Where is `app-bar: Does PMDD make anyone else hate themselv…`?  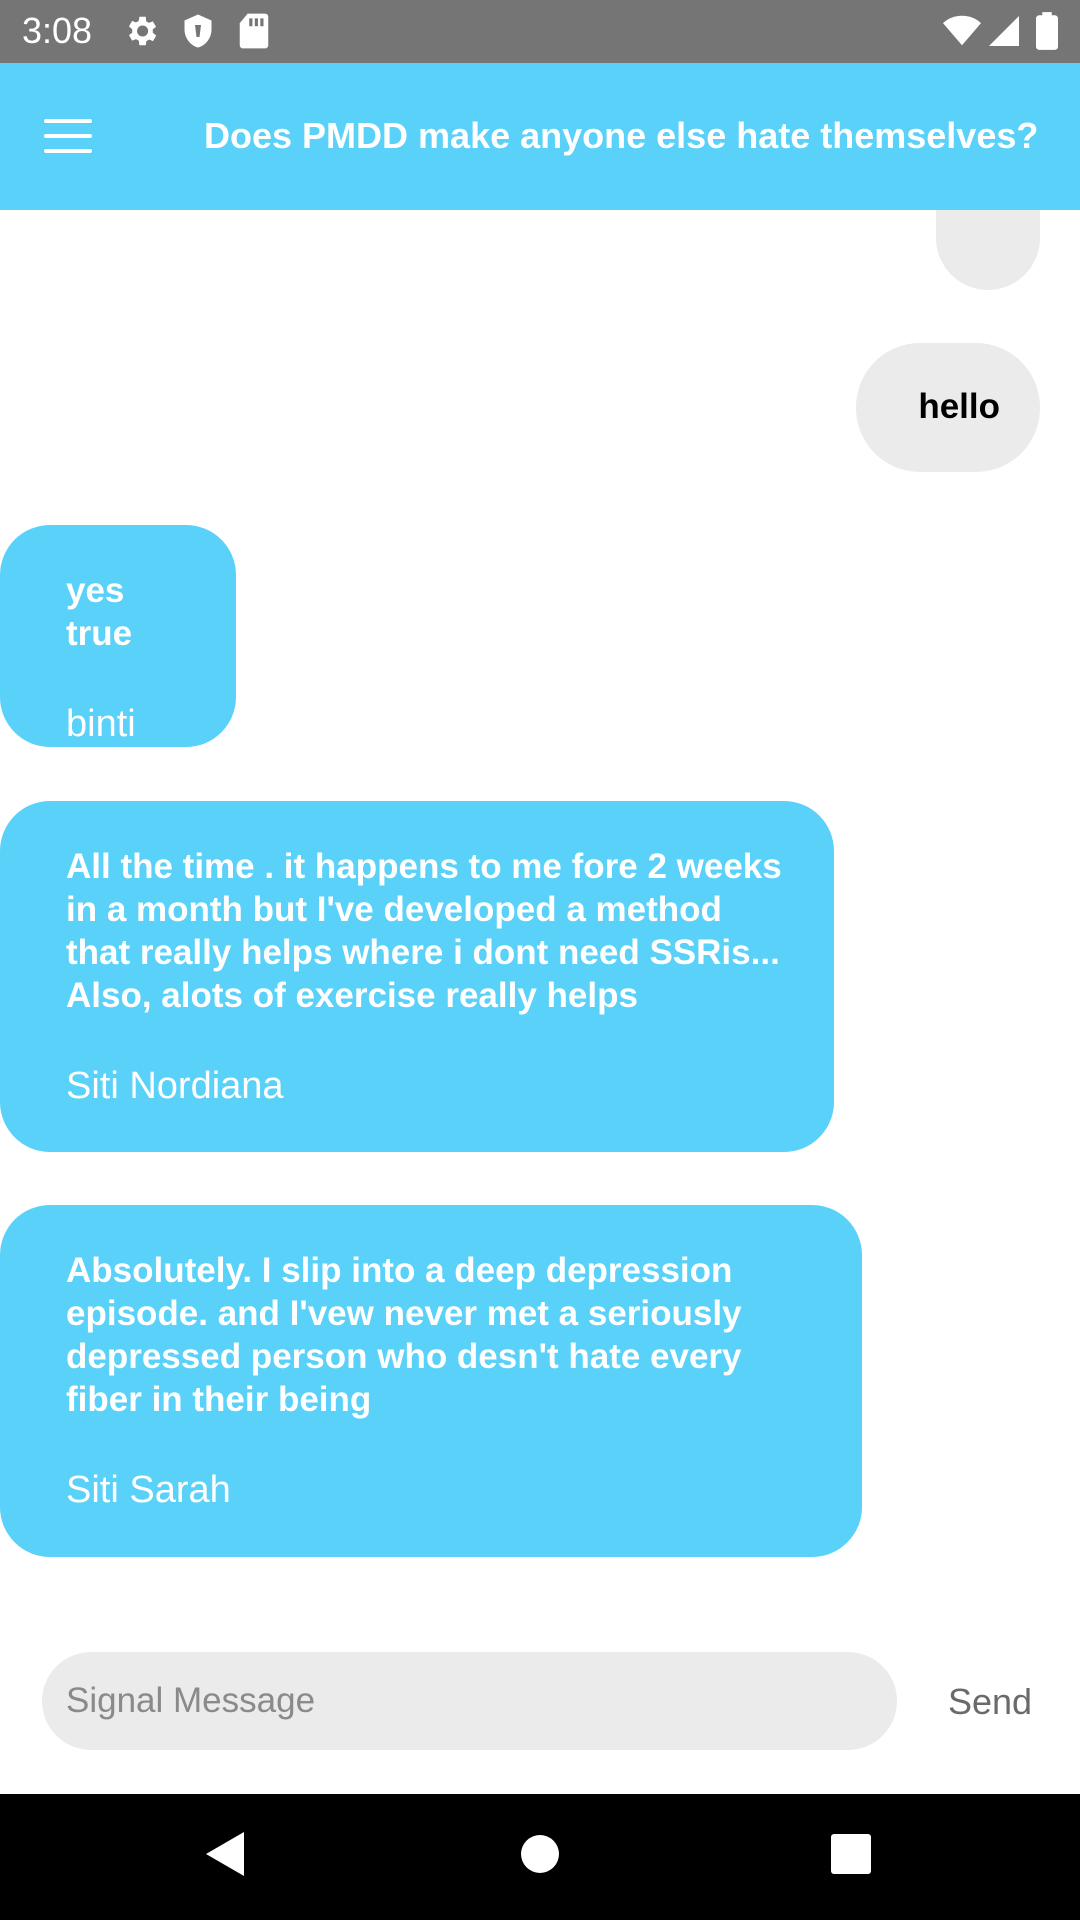 app-bar: Does PMDD make anyone else hate themselv… is located at coordinates (540, 136).